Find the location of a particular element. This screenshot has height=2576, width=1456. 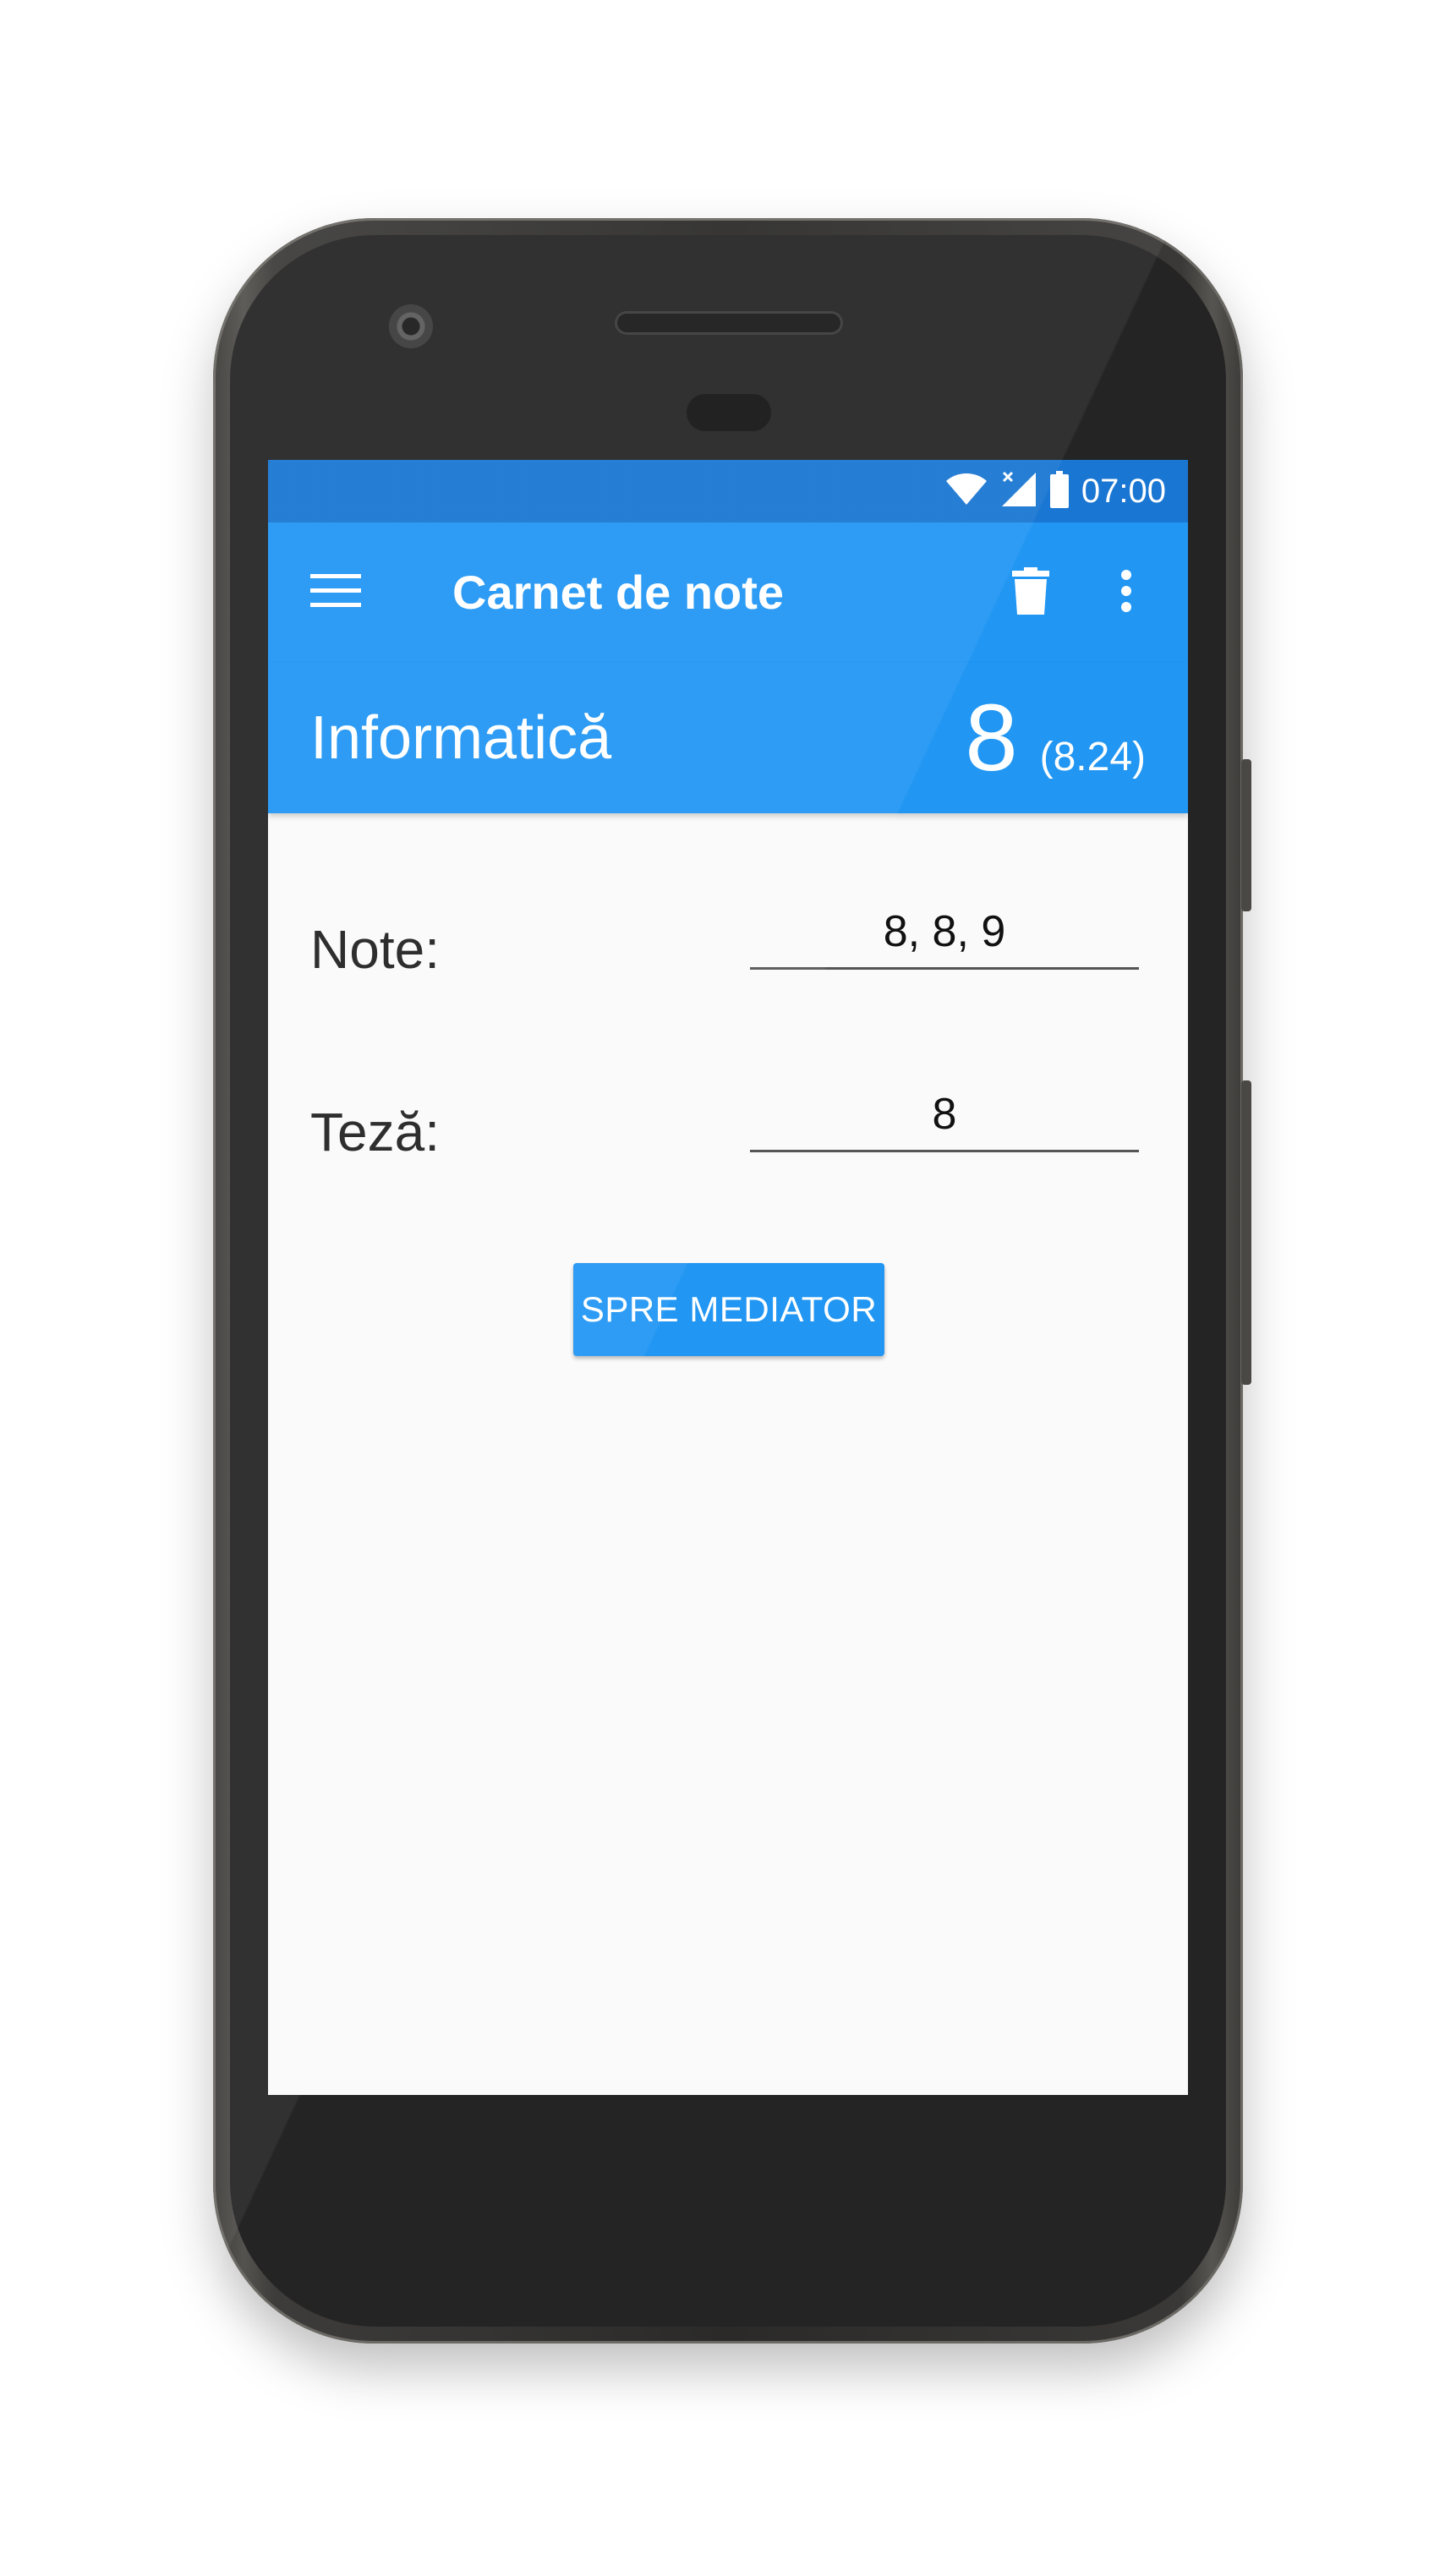

wifi-icon is located at coordinates (966, 492).